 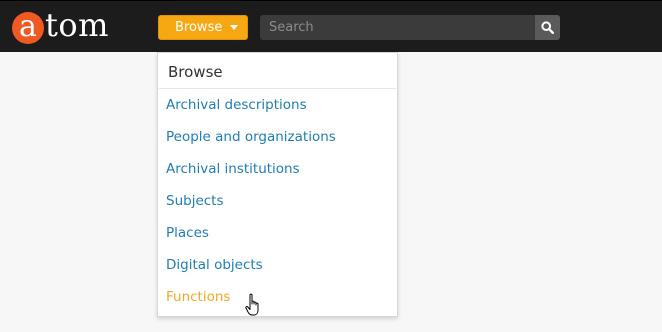 I want to click on search-icon, so click(x=547, y=27).